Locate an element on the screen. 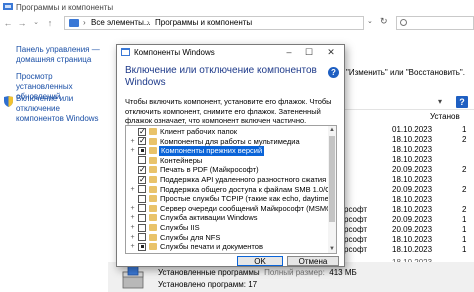  feature-label: Службы для NFS is located at coordinates (190, 237).